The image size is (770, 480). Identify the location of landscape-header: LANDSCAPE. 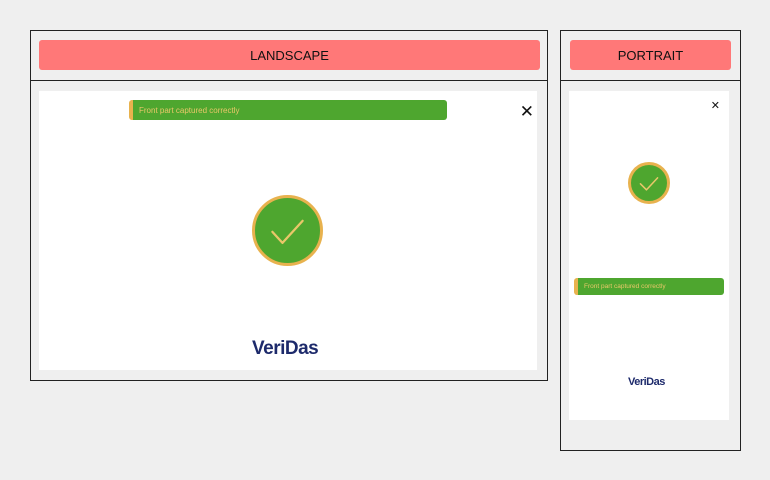
(289, 56).